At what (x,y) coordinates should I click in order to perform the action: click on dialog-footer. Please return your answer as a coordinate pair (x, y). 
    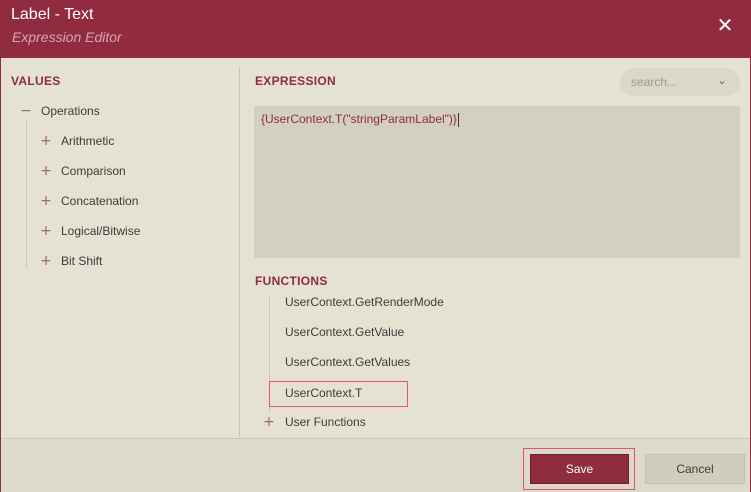
    Looking at the image, I should click on (375, 465).